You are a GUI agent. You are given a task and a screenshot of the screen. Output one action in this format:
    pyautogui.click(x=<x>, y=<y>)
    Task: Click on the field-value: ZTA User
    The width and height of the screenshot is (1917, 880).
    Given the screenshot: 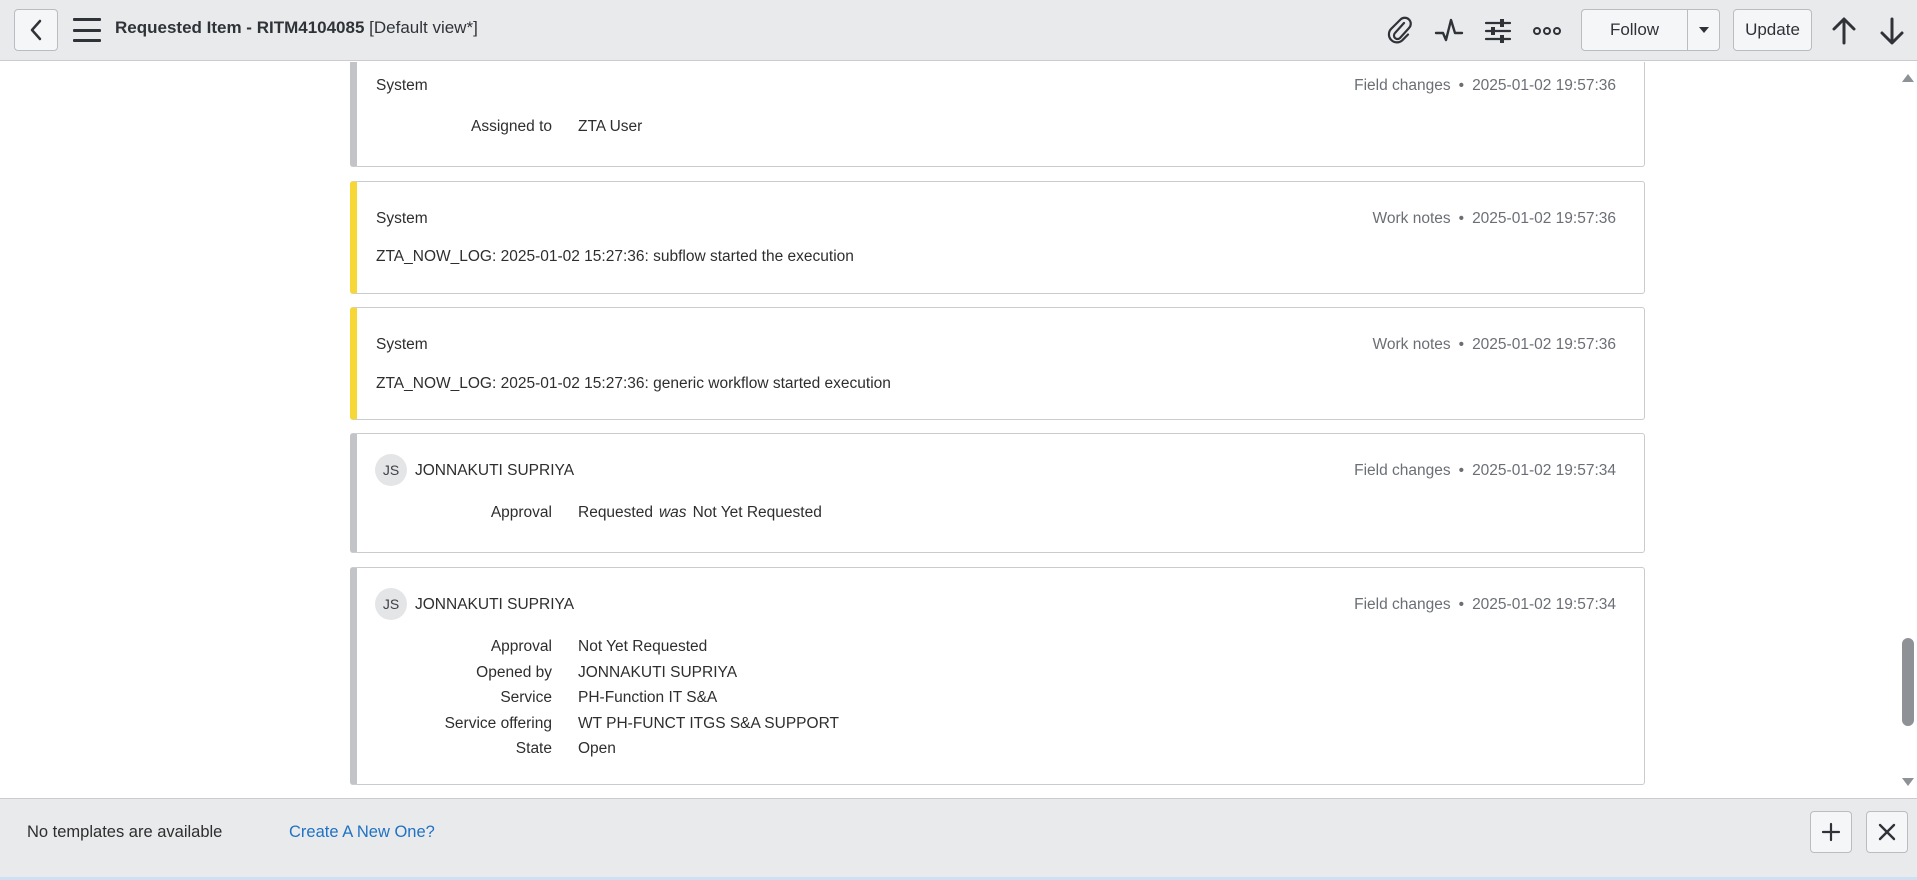 What is the action you would take?
    pyautogui.click(x=610, y=126)
    